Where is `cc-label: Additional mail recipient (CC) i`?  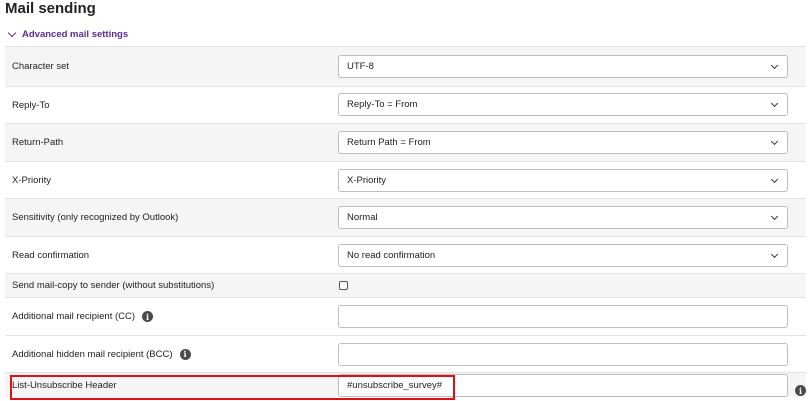 cc-label: Additional mail recipient (CC) i is located at coordinates (83, 316).